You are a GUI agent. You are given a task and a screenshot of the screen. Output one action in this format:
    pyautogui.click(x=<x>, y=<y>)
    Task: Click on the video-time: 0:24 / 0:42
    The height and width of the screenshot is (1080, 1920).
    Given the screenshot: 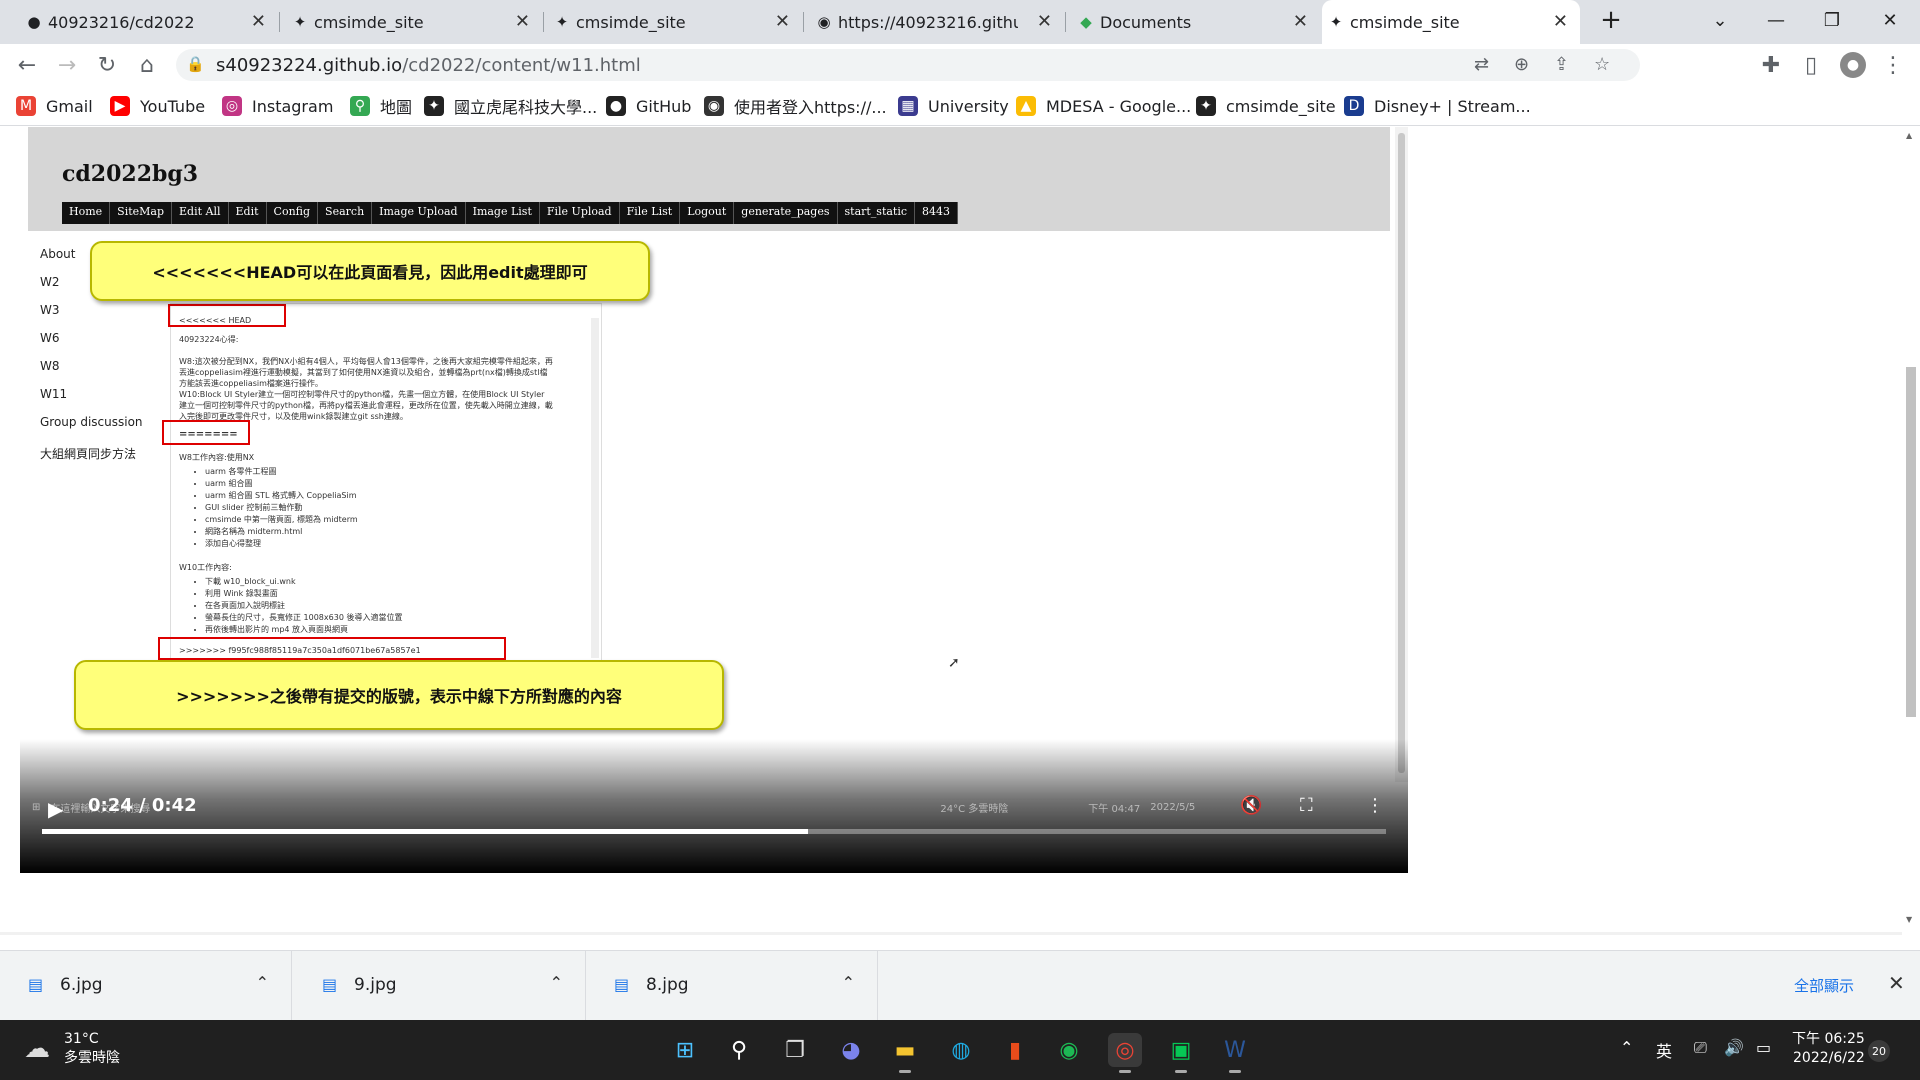 What is the action you would take?
    pyautogui.click(x=142, y=805)
    